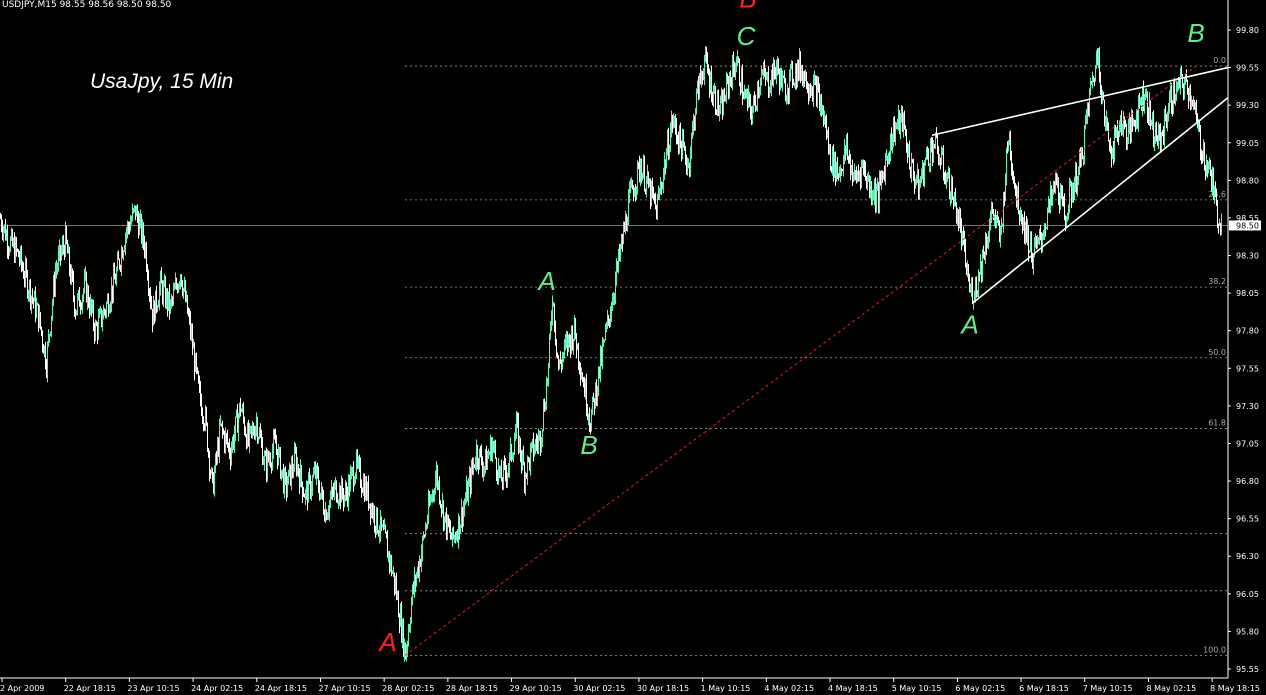 The width and height of the screenshot is (1266, 695). Describe the element at coordinates (1235, 688) in the screenshot. I see `x-tick-label: 8 May 18:15` at that location.